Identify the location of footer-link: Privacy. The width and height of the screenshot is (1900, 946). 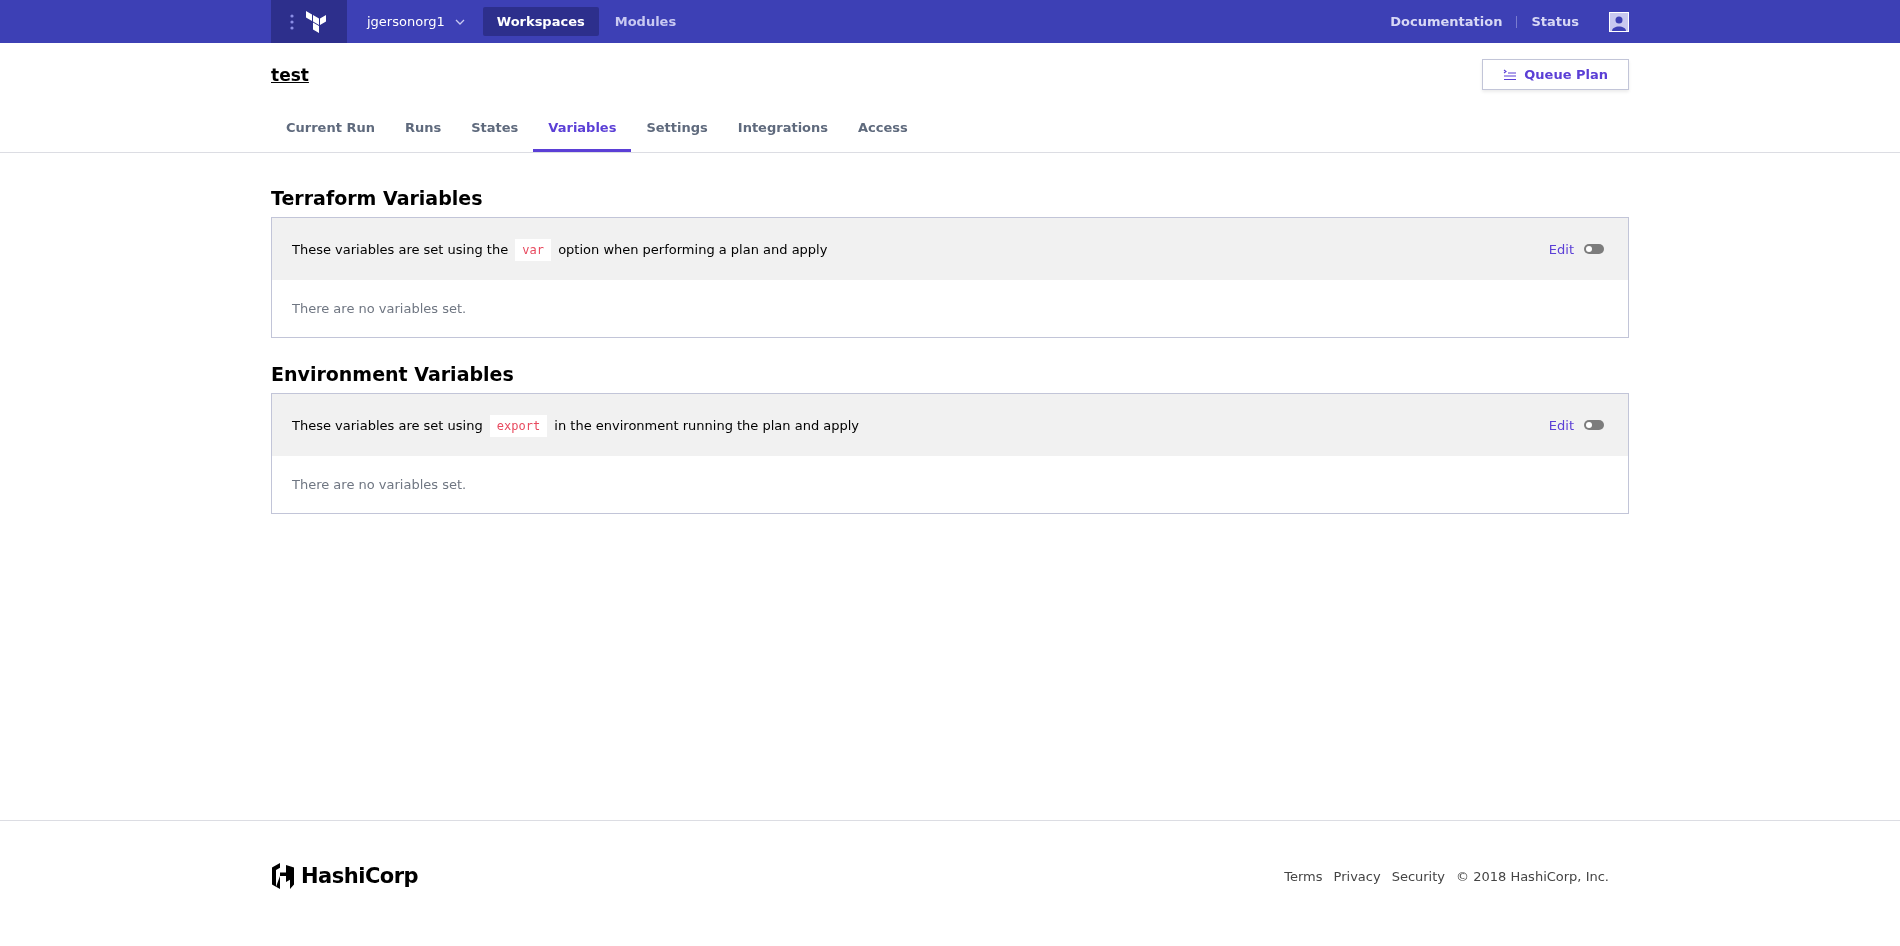
(1357, 876).